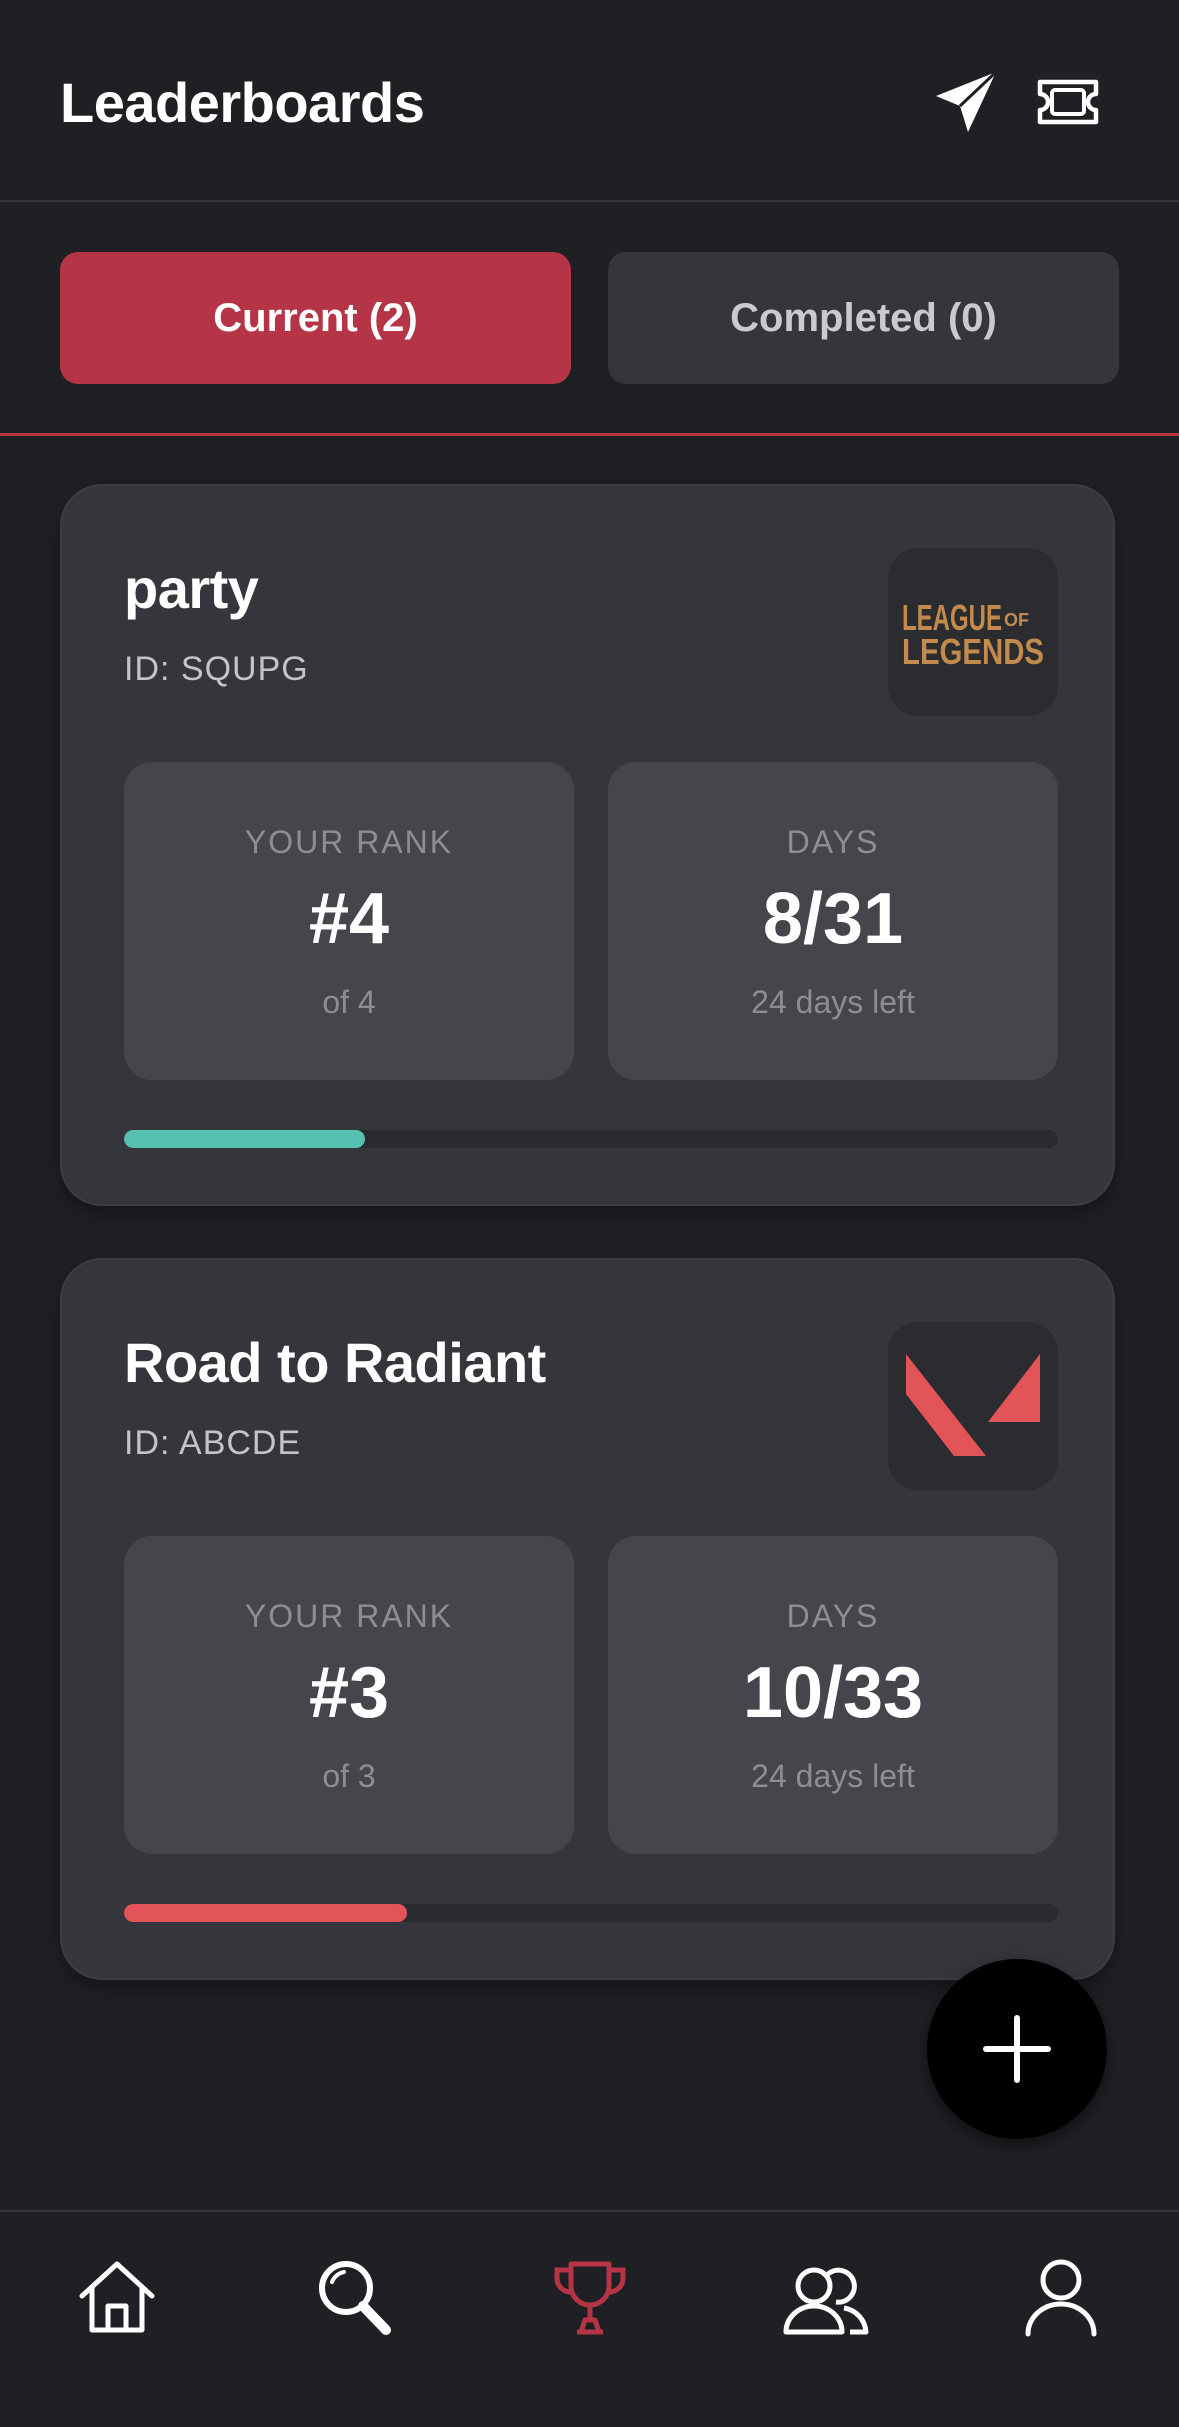 This screenshot has height=2427, width=1179. I want to click on svg-text: LEGENDS, so click(973, 651).